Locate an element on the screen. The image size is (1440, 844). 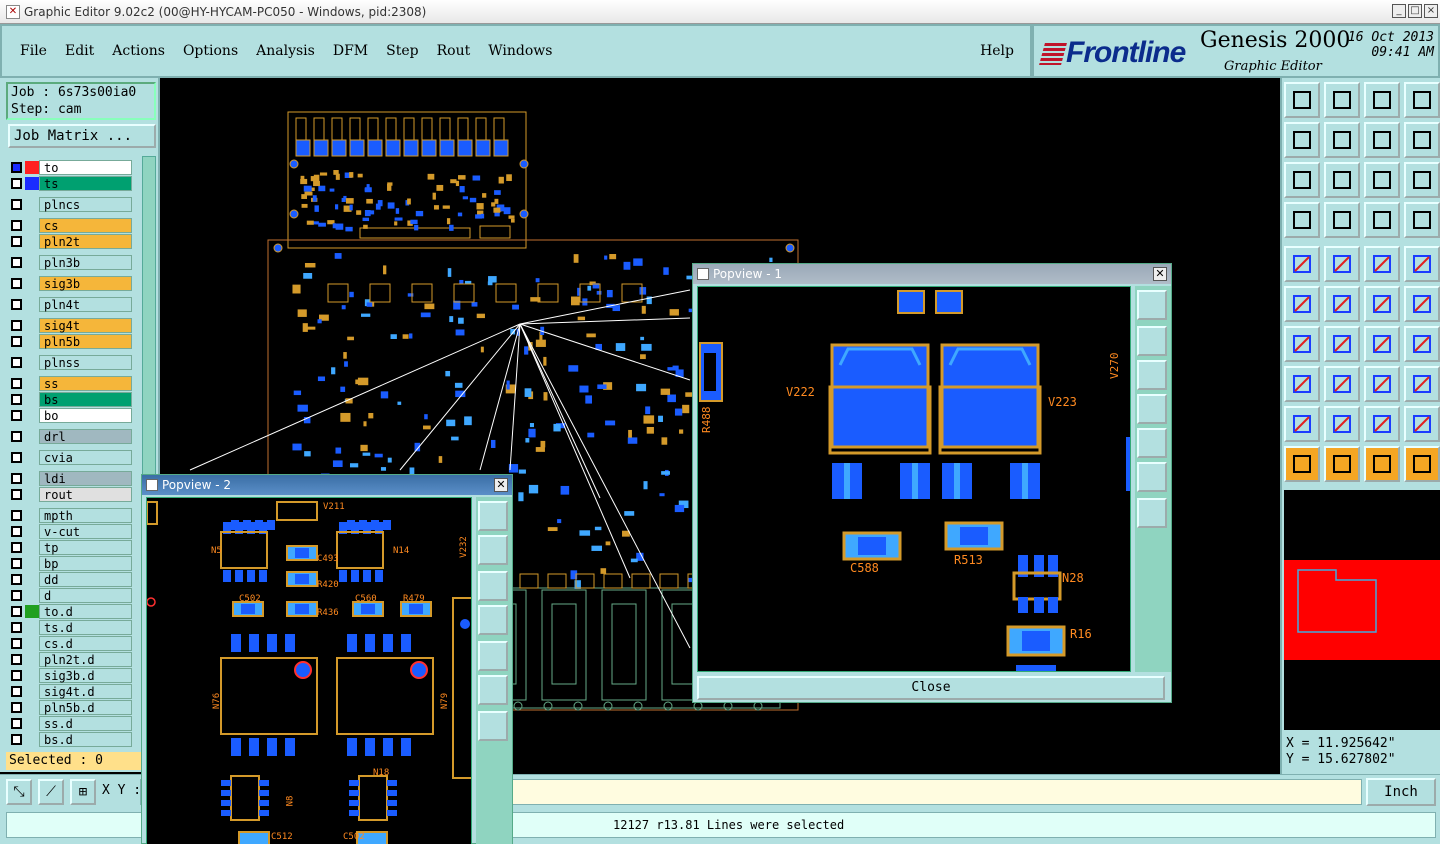
pv2-pan-down-button is located at coordinates (493, 586).